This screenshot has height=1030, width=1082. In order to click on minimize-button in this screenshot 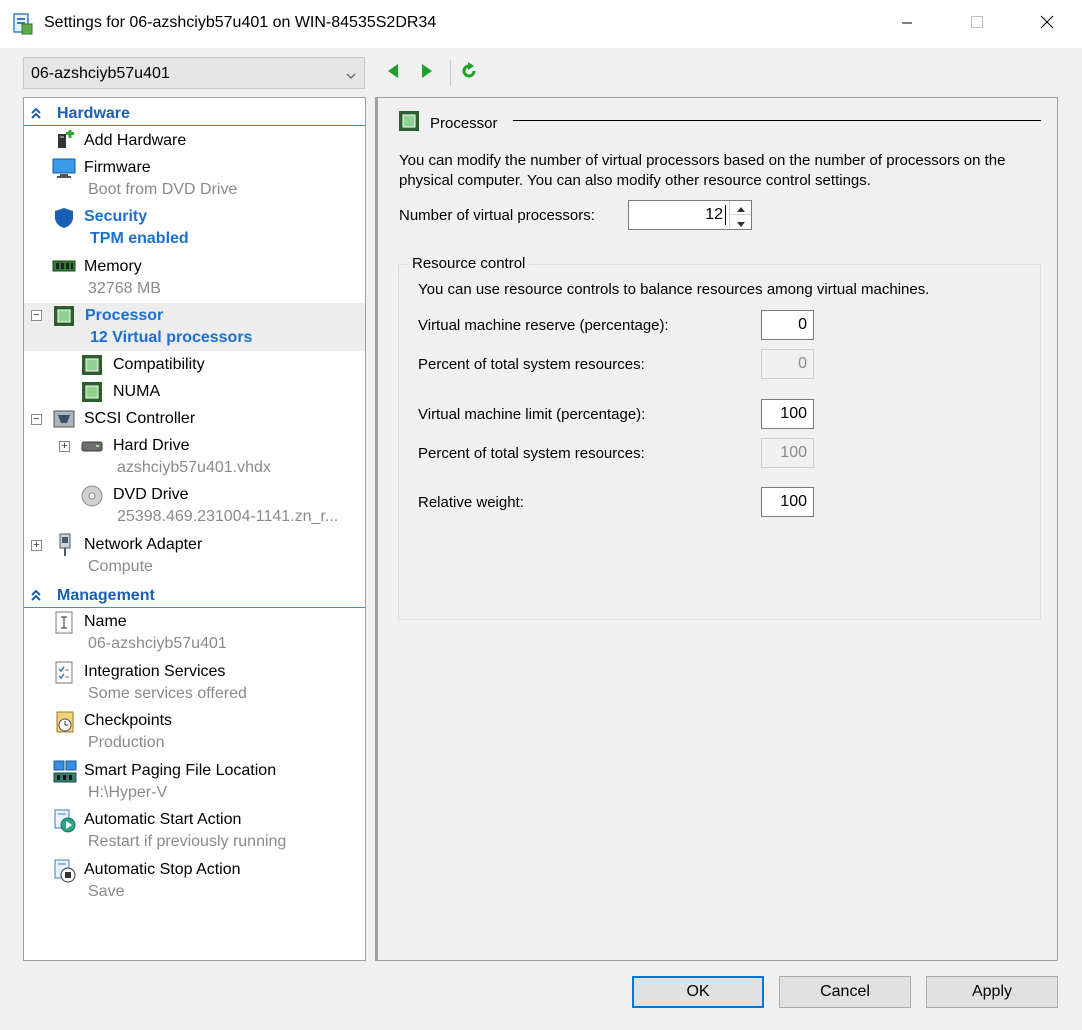, I will do `click(907, 24)`.